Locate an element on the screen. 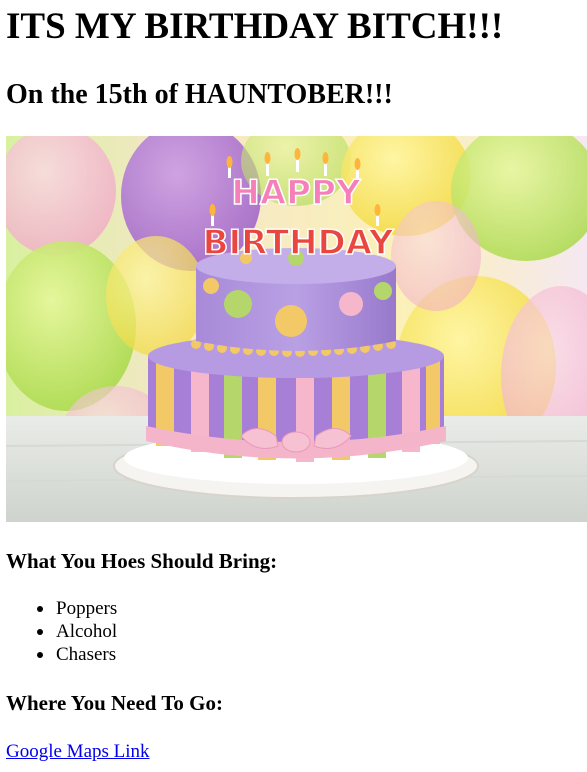  cake-text-happy: HAPPY is located at coordinates (296, 193).